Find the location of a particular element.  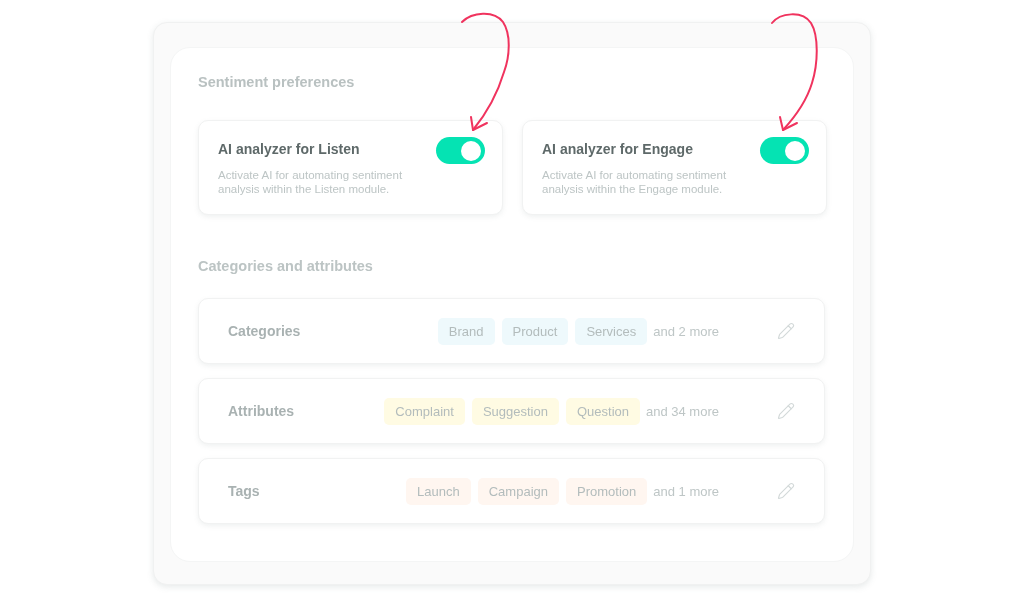

card-title: AI analyzer for Engage is located at coordinates (617, 149).